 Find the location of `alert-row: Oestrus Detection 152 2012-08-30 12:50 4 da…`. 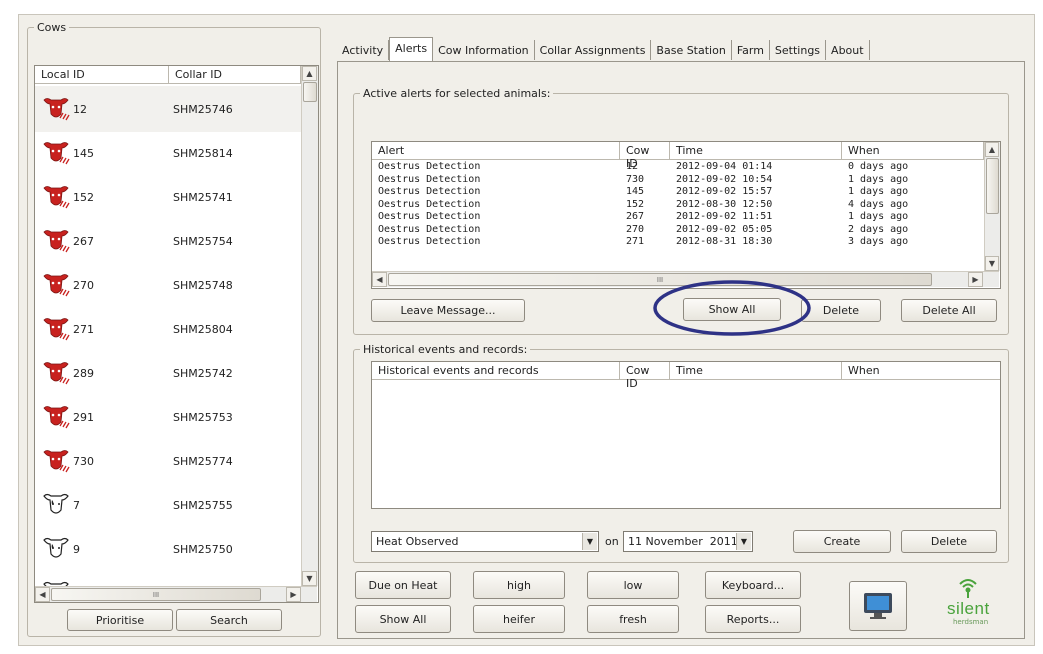

alert-row: Oestrus Detection 152 2012-08-30 12:50 4 da… is located at coordinates (678, 205).